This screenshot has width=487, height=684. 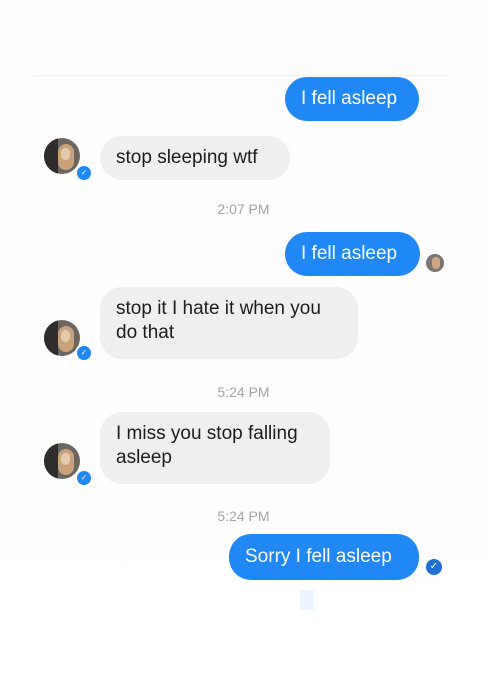 I want to click on message-bubble-incoming: stop it I hate it when you do that, so click(x=229, y=323).